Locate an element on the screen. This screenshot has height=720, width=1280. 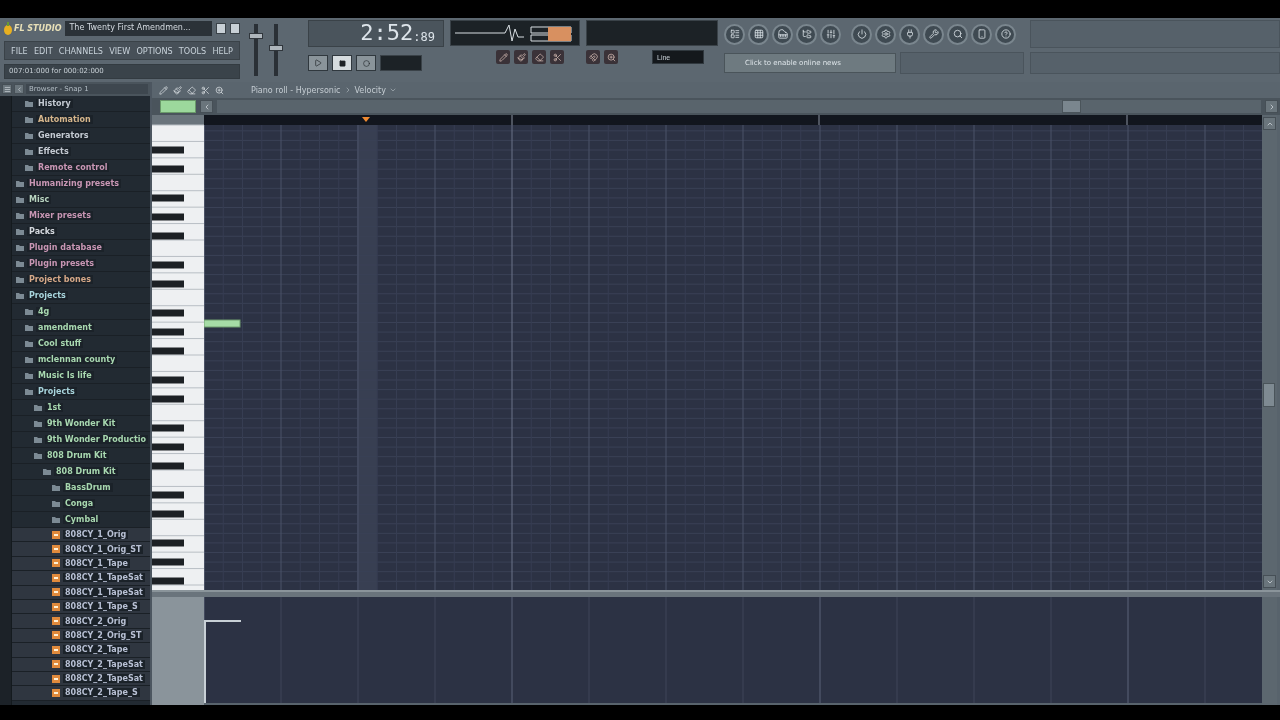
wrench-button is located at coordinates (933, 34).